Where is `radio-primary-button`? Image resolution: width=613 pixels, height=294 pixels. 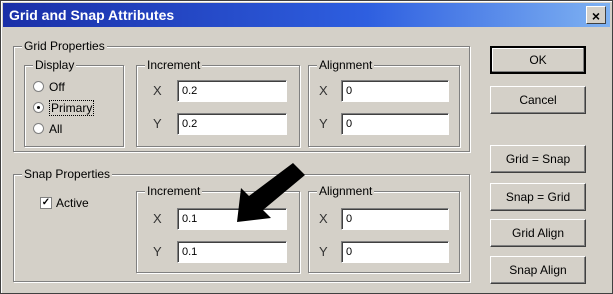
radio-primary-button is located at coordinates (38, 107).